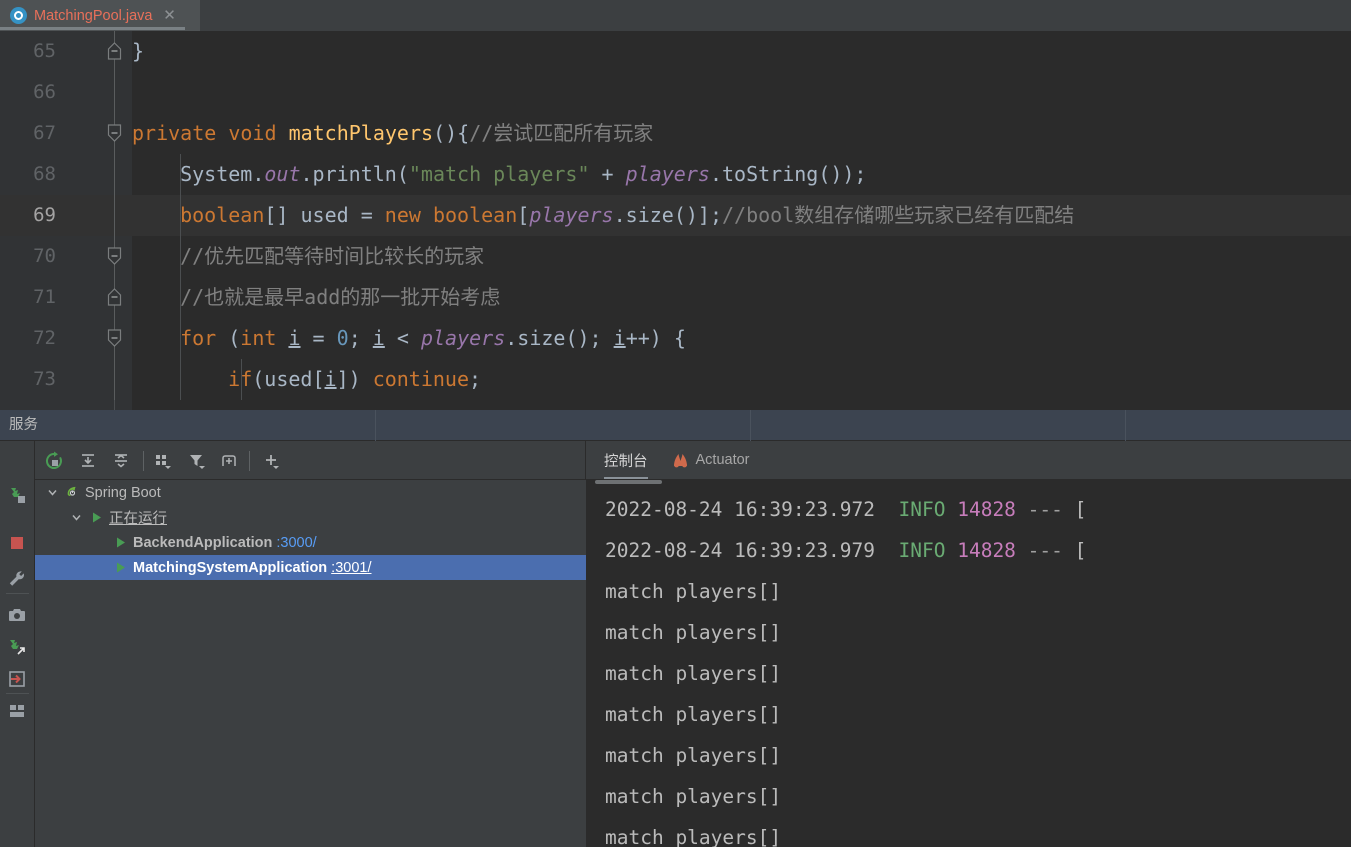 This screenshot has width=1351, height=847. Describe the element at coordinates (675, 15) in the screenshot. I see `editor-tab-bar: MatchingPool.java ✕` at that location.